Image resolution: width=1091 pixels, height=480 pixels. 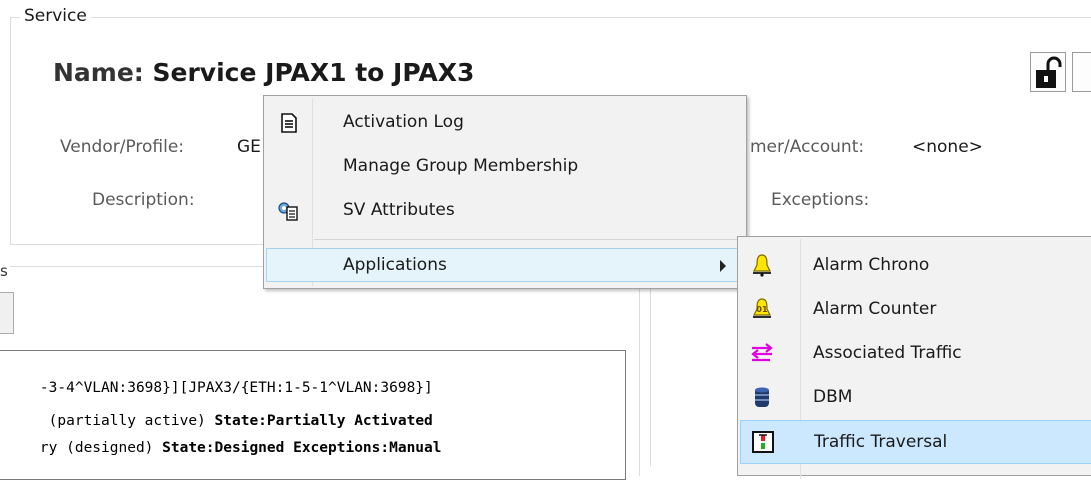 I want to click on menu-item-sv-attributes: SV Attributes, so click(x=505, y=210).